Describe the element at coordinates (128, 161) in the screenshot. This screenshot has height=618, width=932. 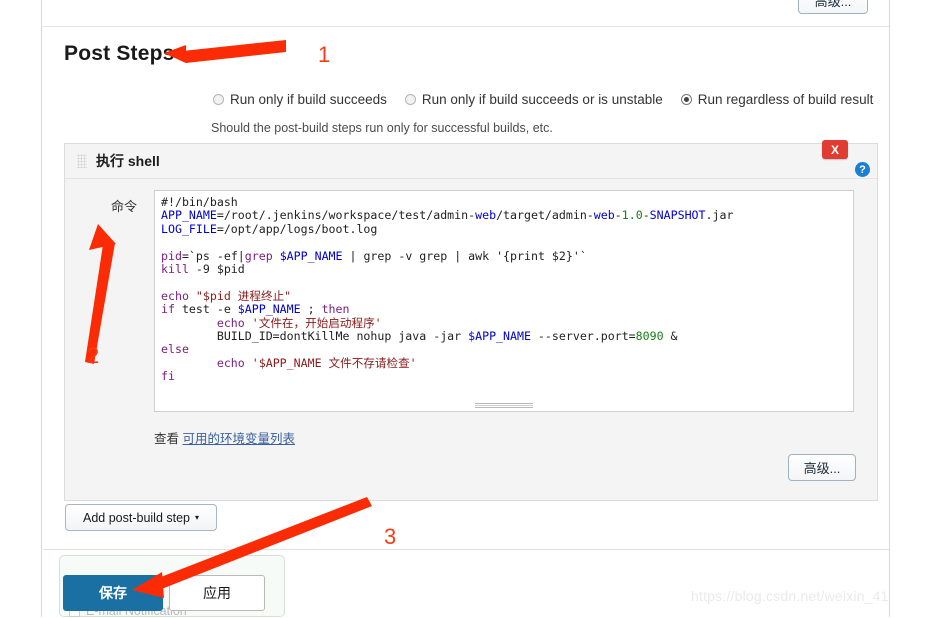
I see `builder-title: 执行 shell` at that location.